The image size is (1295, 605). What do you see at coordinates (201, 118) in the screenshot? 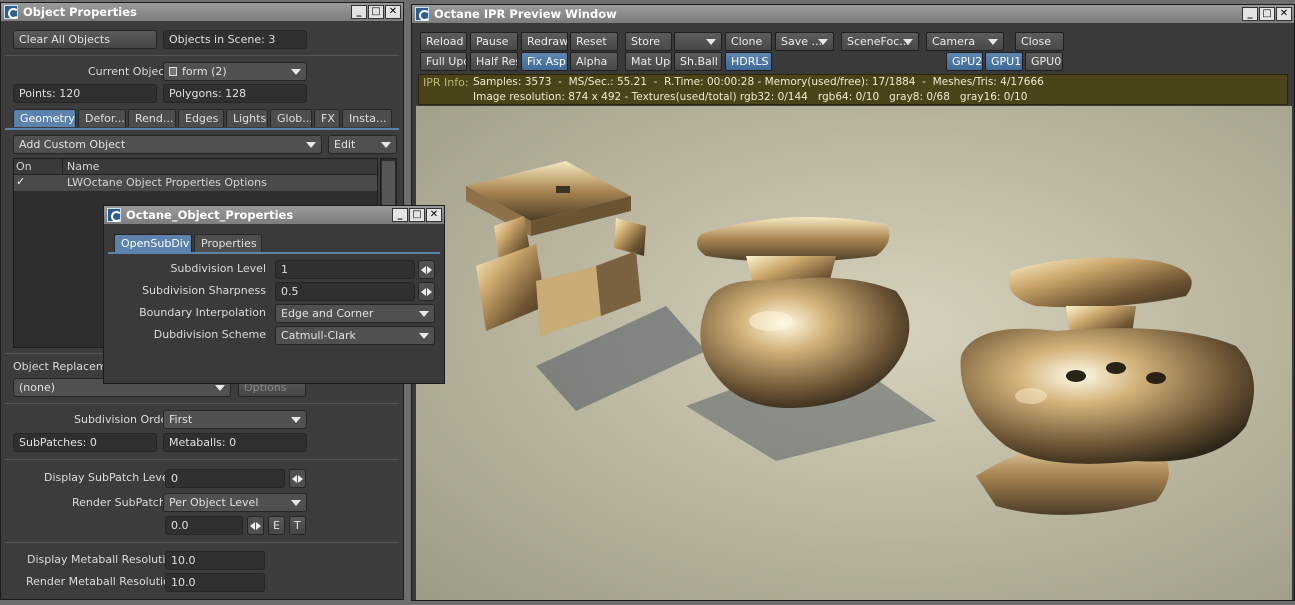
I see `tab-edges: Edges` at bounding box center [201, 118].